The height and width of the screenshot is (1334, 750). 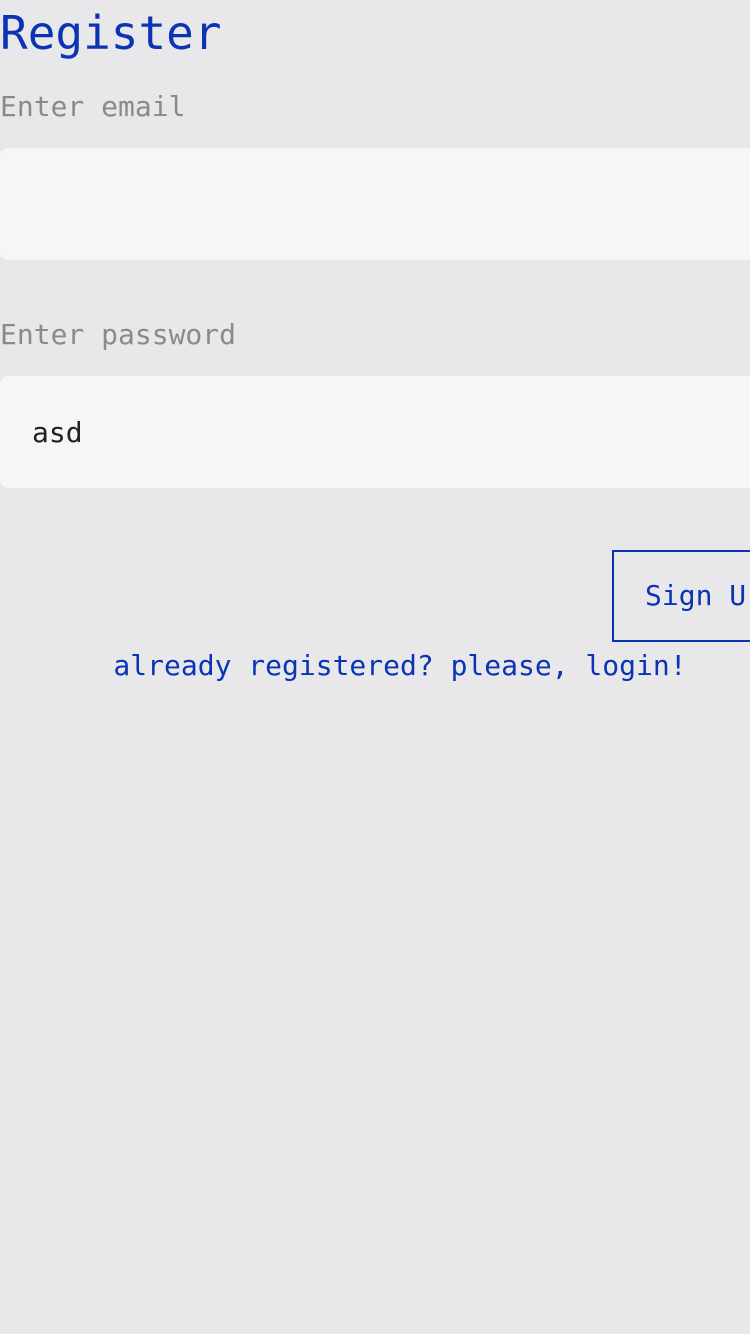 What do you see at coordinates (681, 596) in the screenshot?
I see `sign-up-button: Sign U` at bounding box center [681, 596].